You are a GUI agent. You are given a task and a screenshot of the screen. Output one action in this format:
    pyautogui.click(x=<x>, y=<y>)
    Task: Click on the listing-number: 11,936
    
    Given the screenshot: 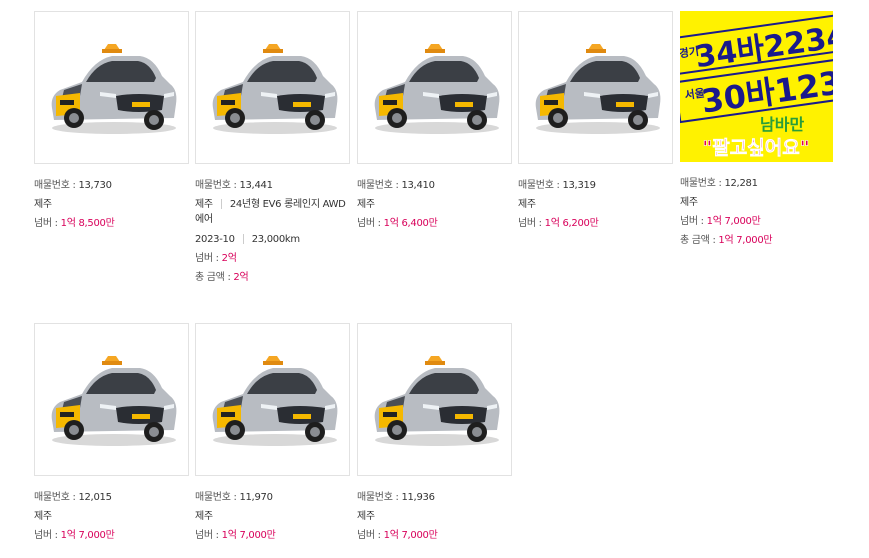 What is the action you would take?
    pyautogui.click(x=418, y=497)
    